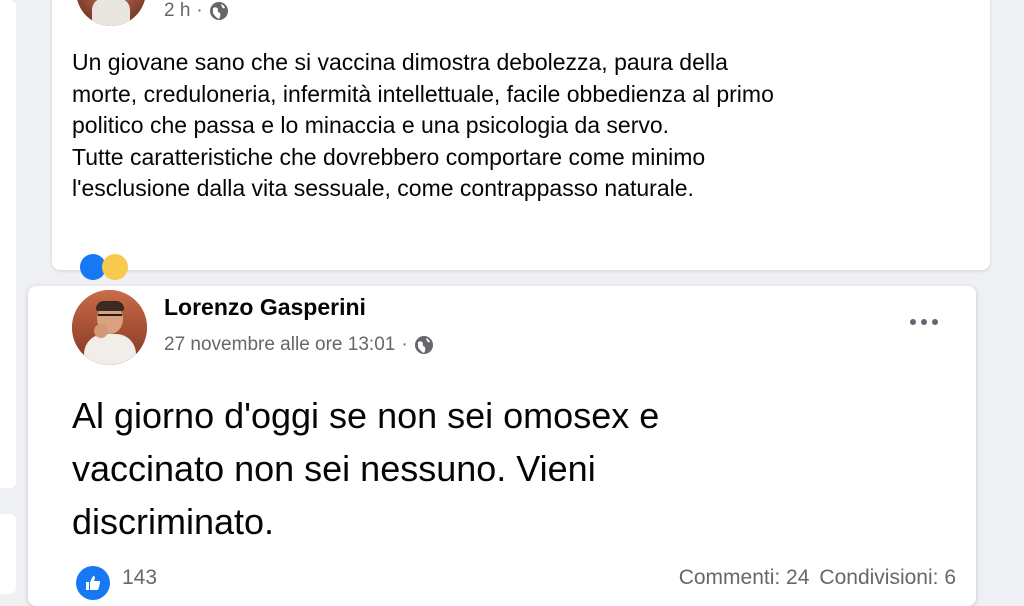 The height and width of the screenshot is (606, 1024). What do you see at coordinates (8, 244) in the screenshot?
I see `left-card-edge` at bounding box center [8, 244].